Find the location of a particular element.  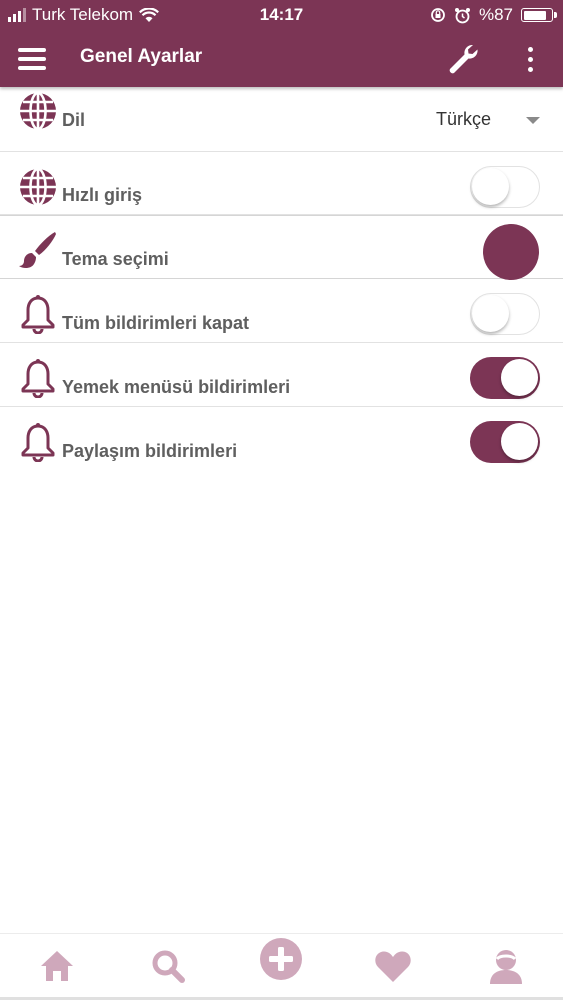

setting-label-theme: Tema seçimi is located at coordinates (115, 259).